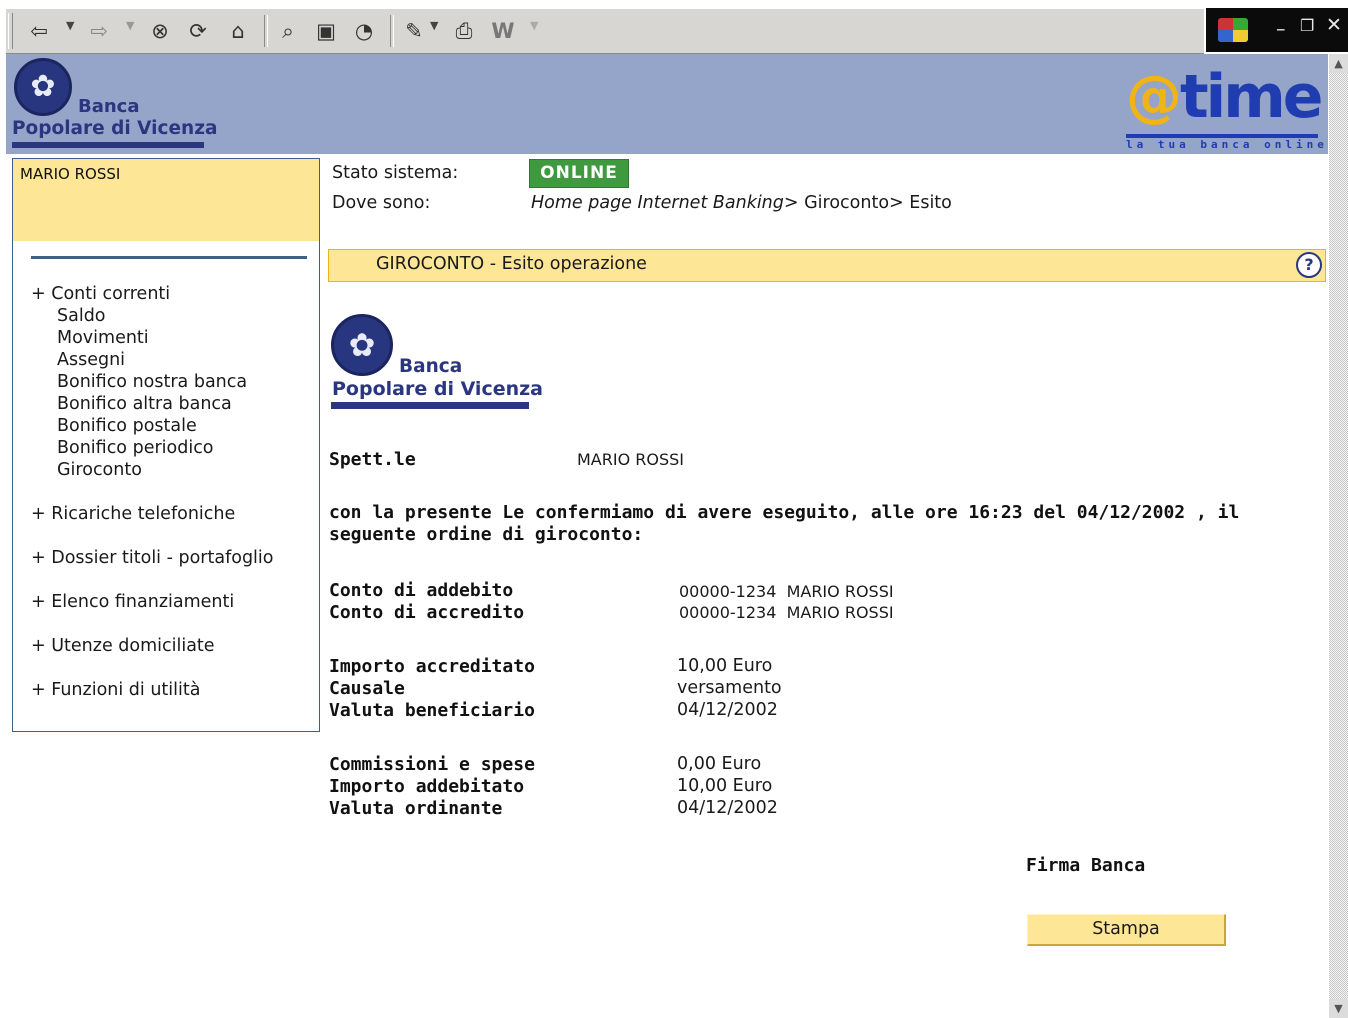 The width and height of the screenshot is (1348, 1018). What do you see at coordinates (438, 389) in the screenshot?
I see `receipt-bank-name: Popolare di Vicenza` at bounding box center [438, 389].